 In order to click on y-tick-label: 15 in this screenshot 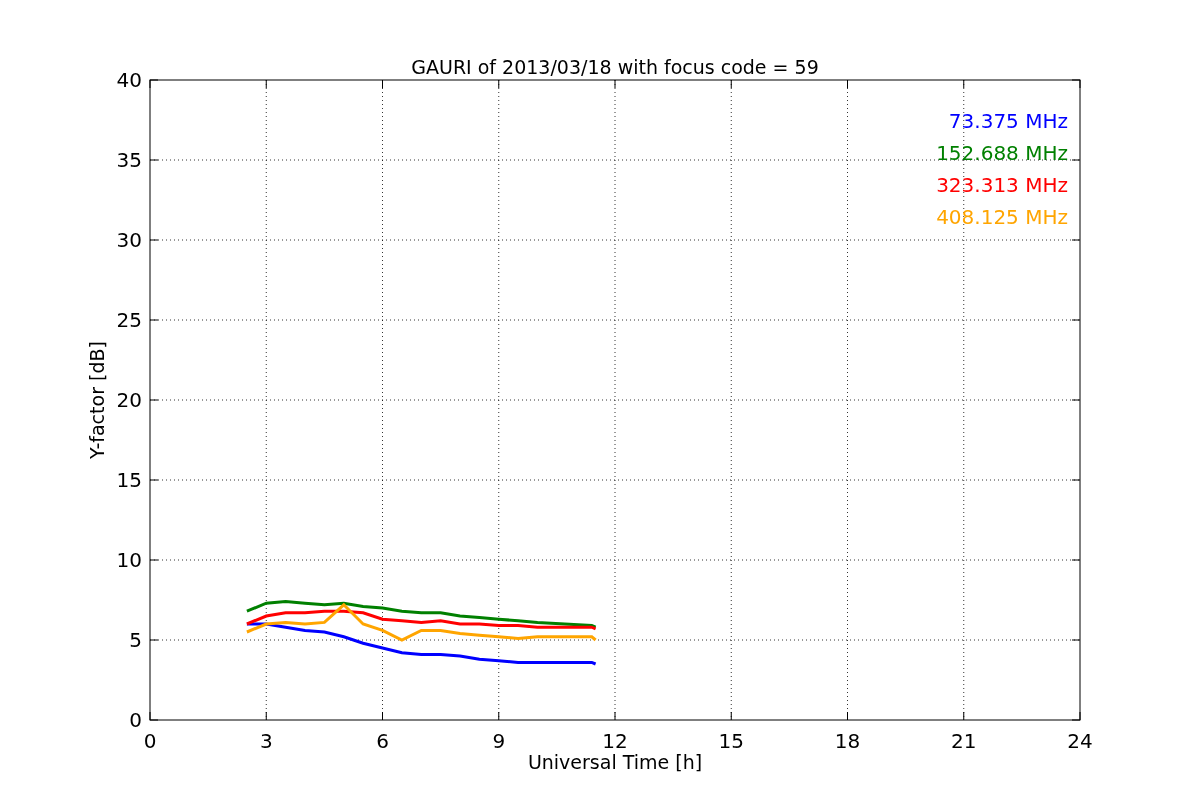, I will do `click(129, 480)`.